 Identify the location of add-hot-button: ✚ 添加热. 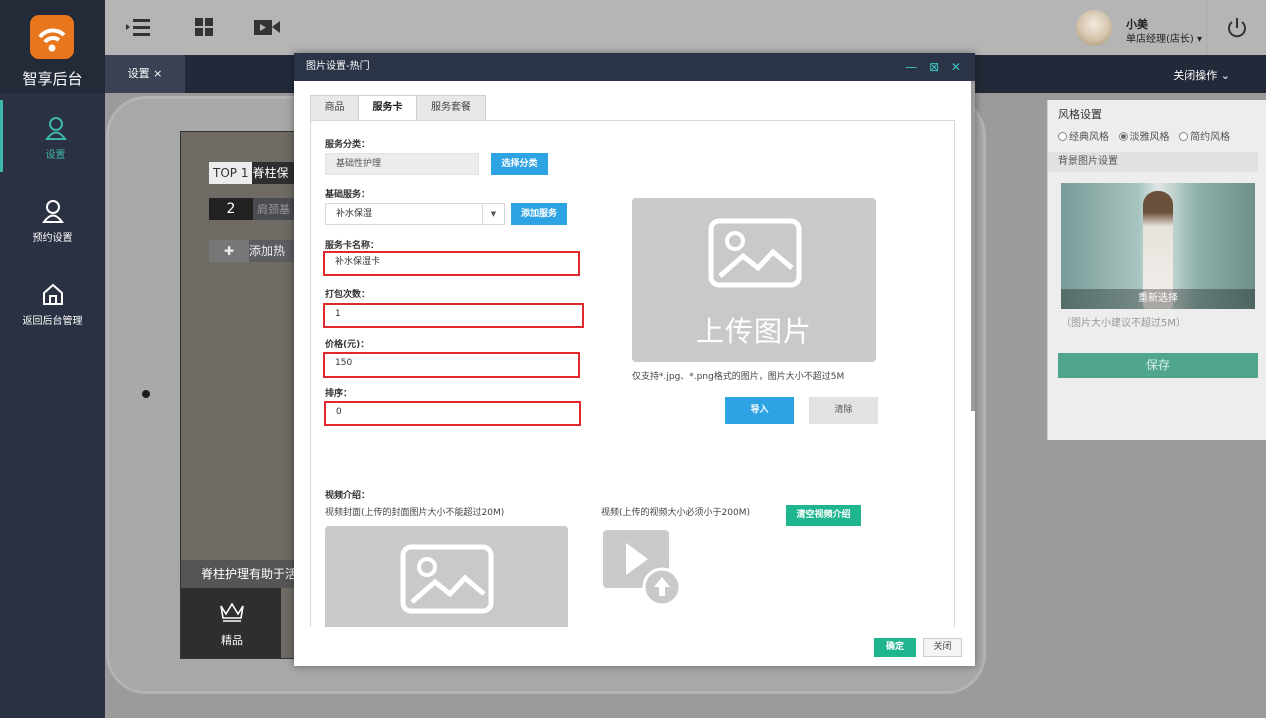
(251, 251).